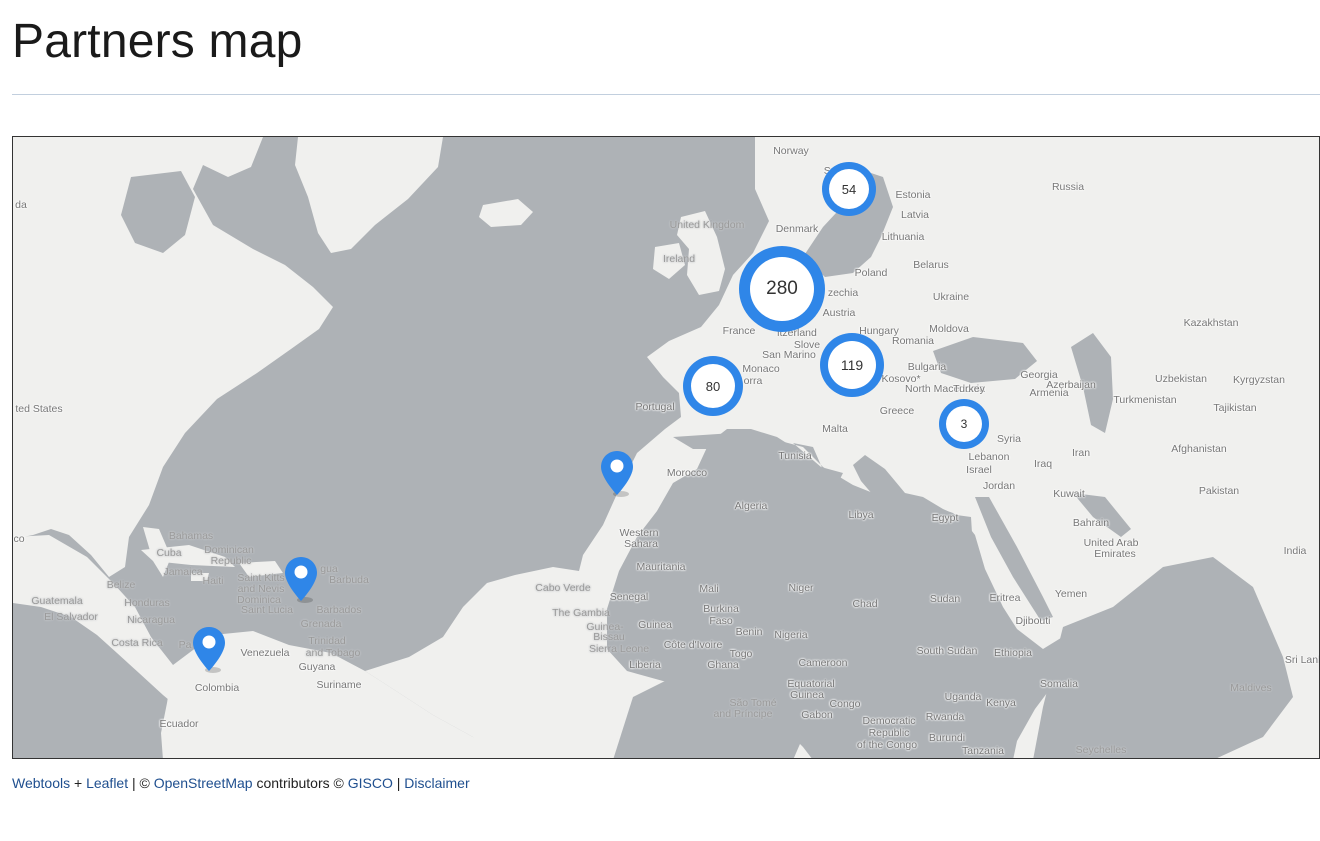  I want to click on label-burundi: Burundi, so click(947, 738).